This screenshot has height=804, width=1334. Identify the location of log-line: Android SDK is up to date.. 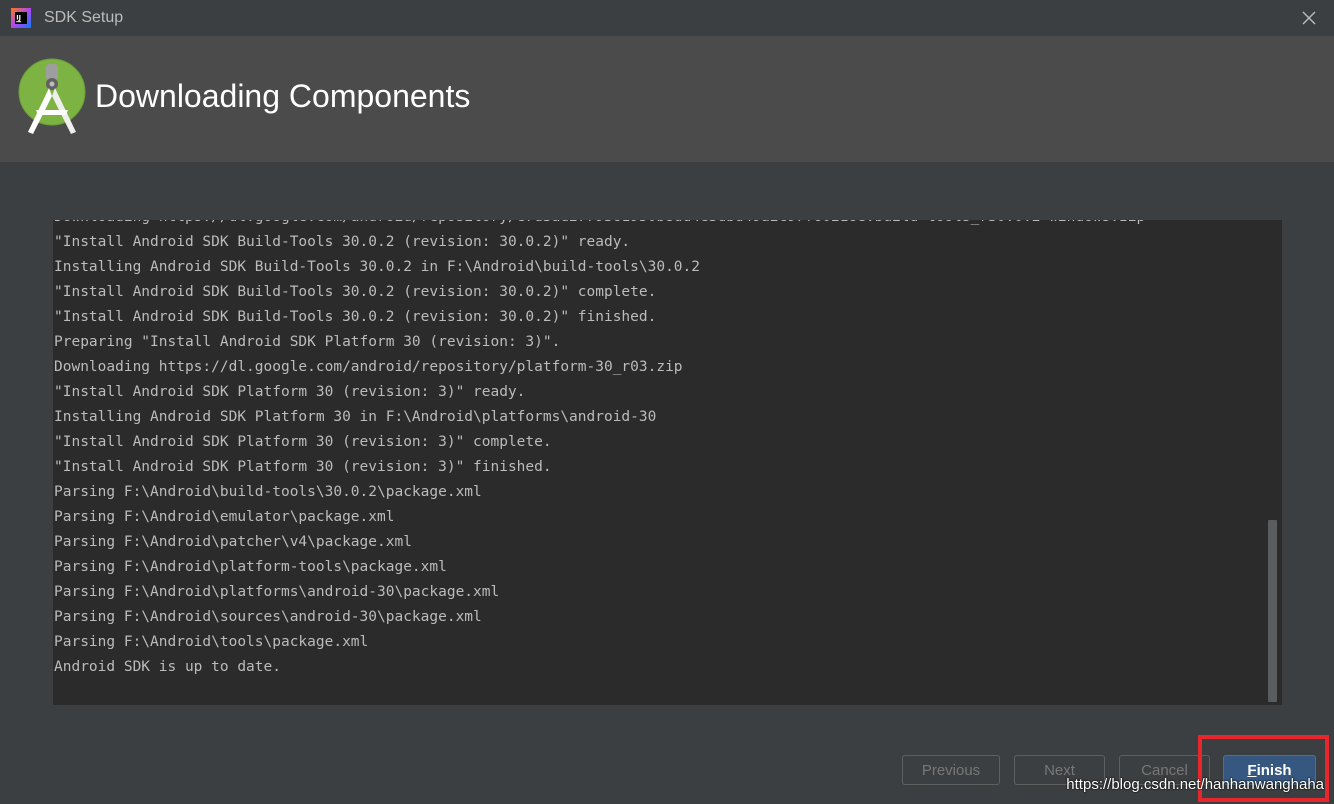
(659, 667).